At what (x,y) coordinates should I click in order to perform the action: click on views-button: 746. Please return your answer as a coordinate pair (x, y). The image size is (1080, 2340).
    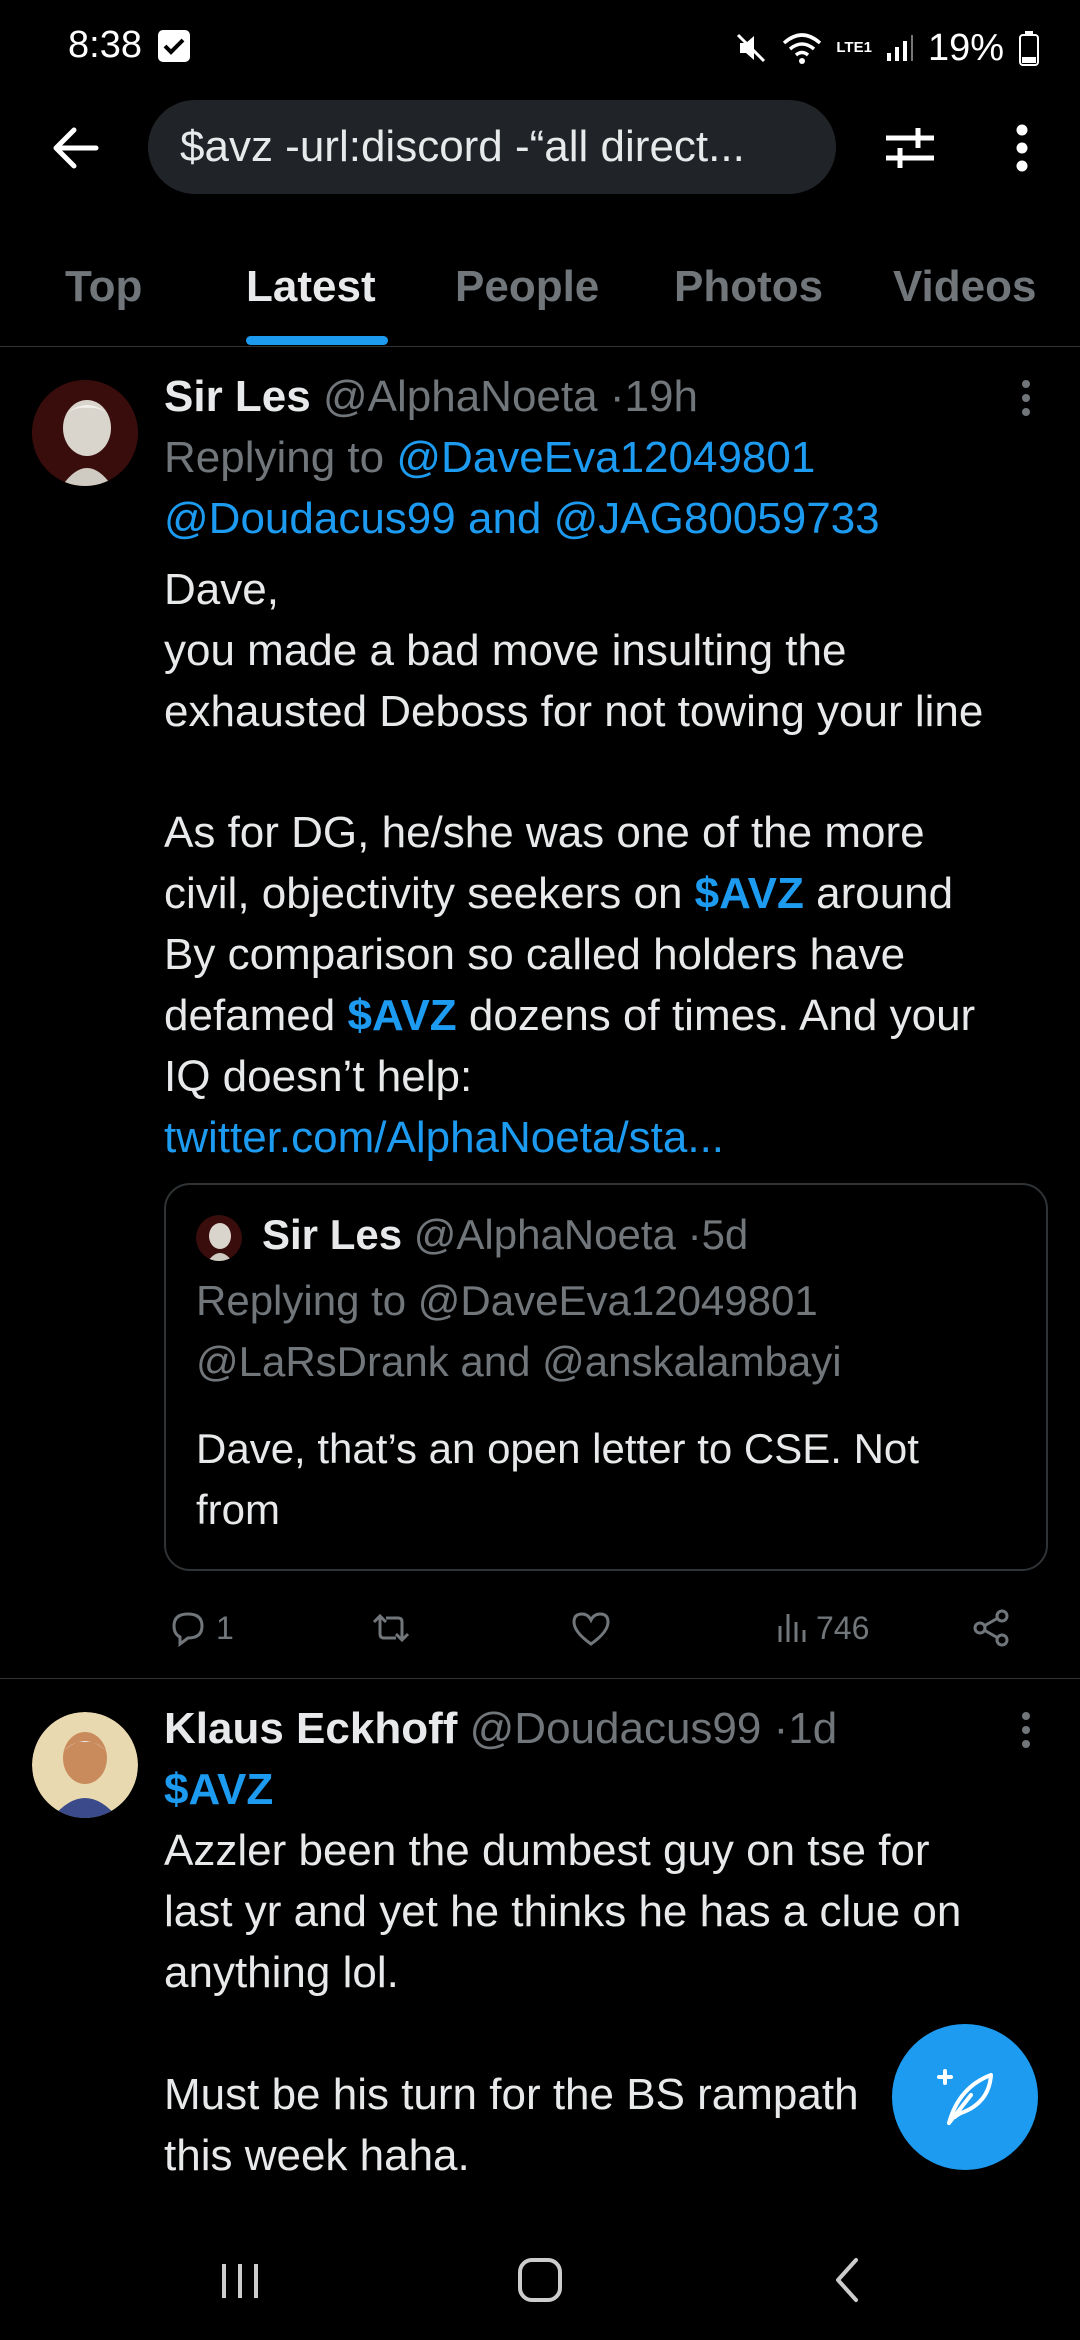
    Looking at the image, I should click on (821, 1628).